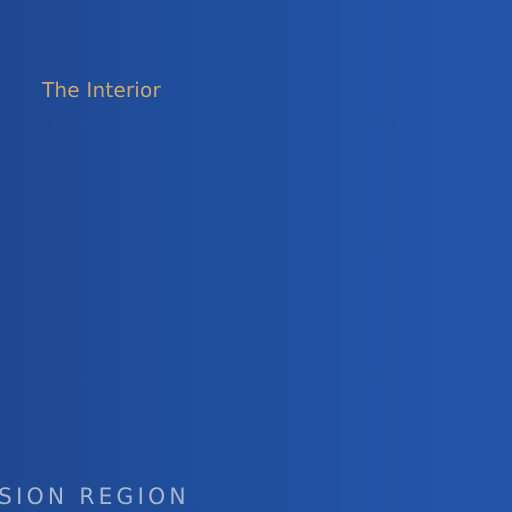  I want to click on region-label: SION REGION, so click(95, 497).